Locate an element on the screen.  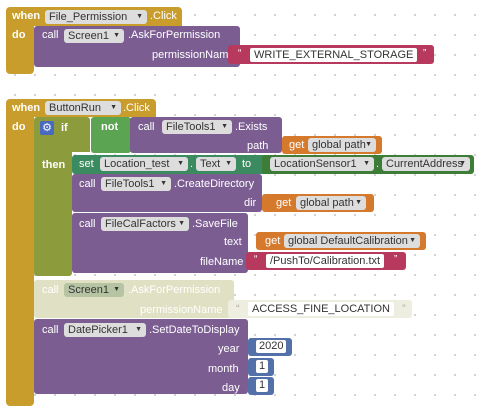
not-label: not is located at coordinates (110, 127).